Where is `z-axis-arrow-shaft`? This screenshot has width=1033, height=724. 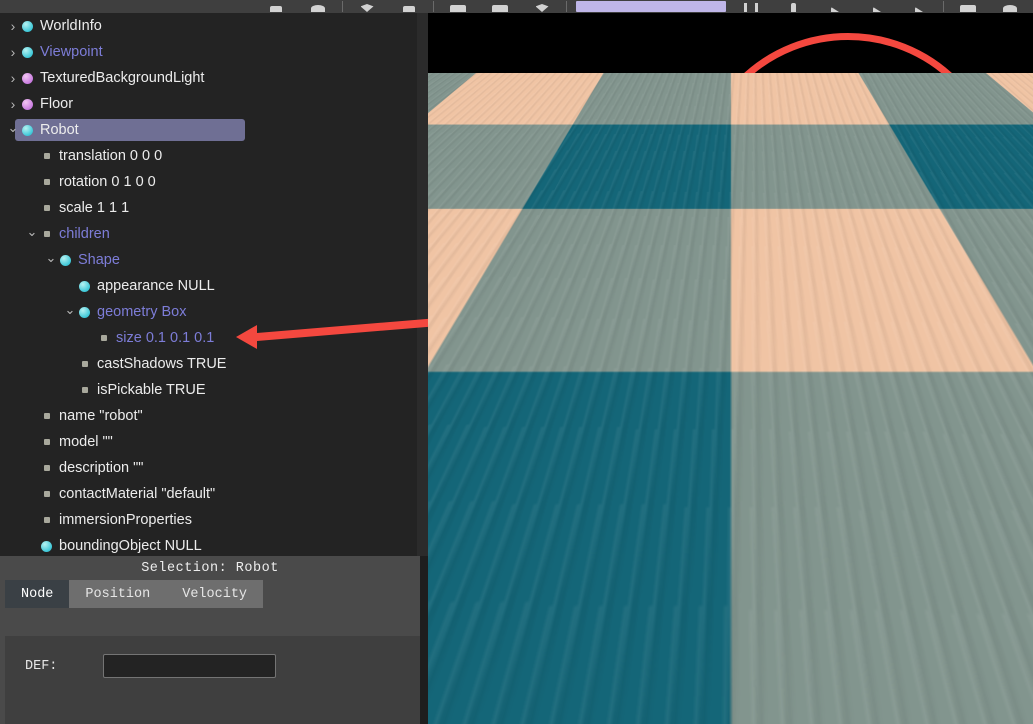
z-axis-arrow-shaft is located at coordinates (736, 561).